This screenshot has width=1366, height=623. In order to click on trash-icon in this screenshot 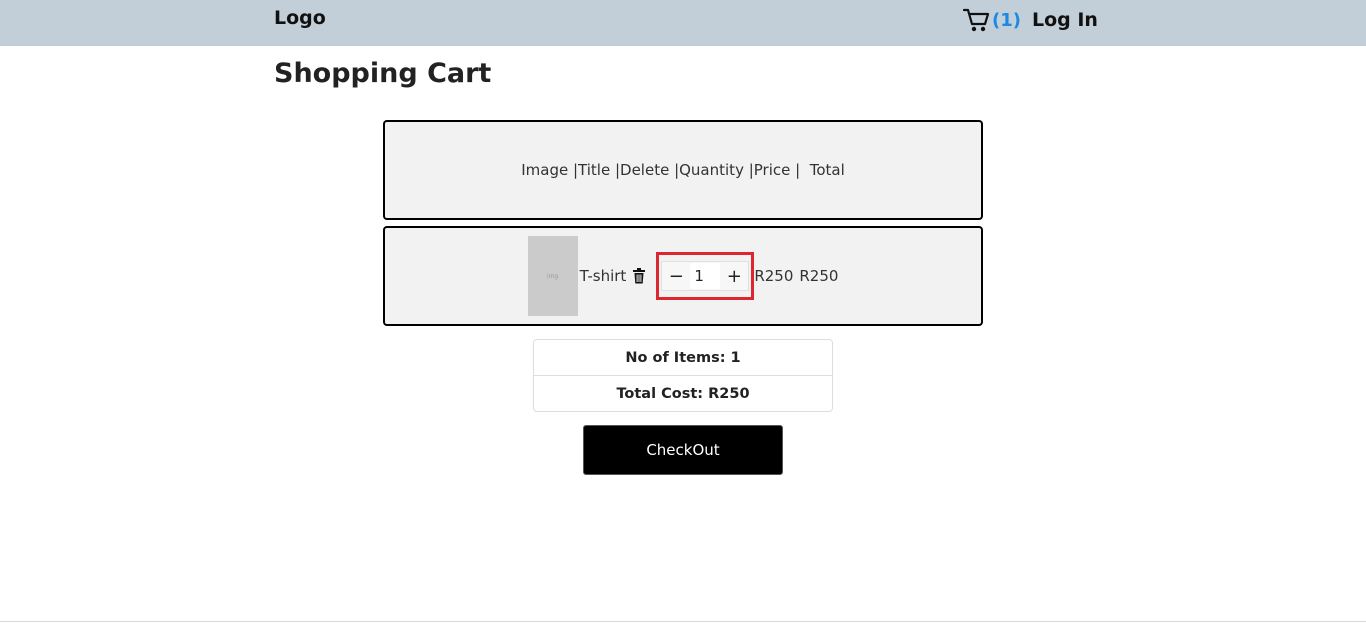, I will do `click(639, 276)`.